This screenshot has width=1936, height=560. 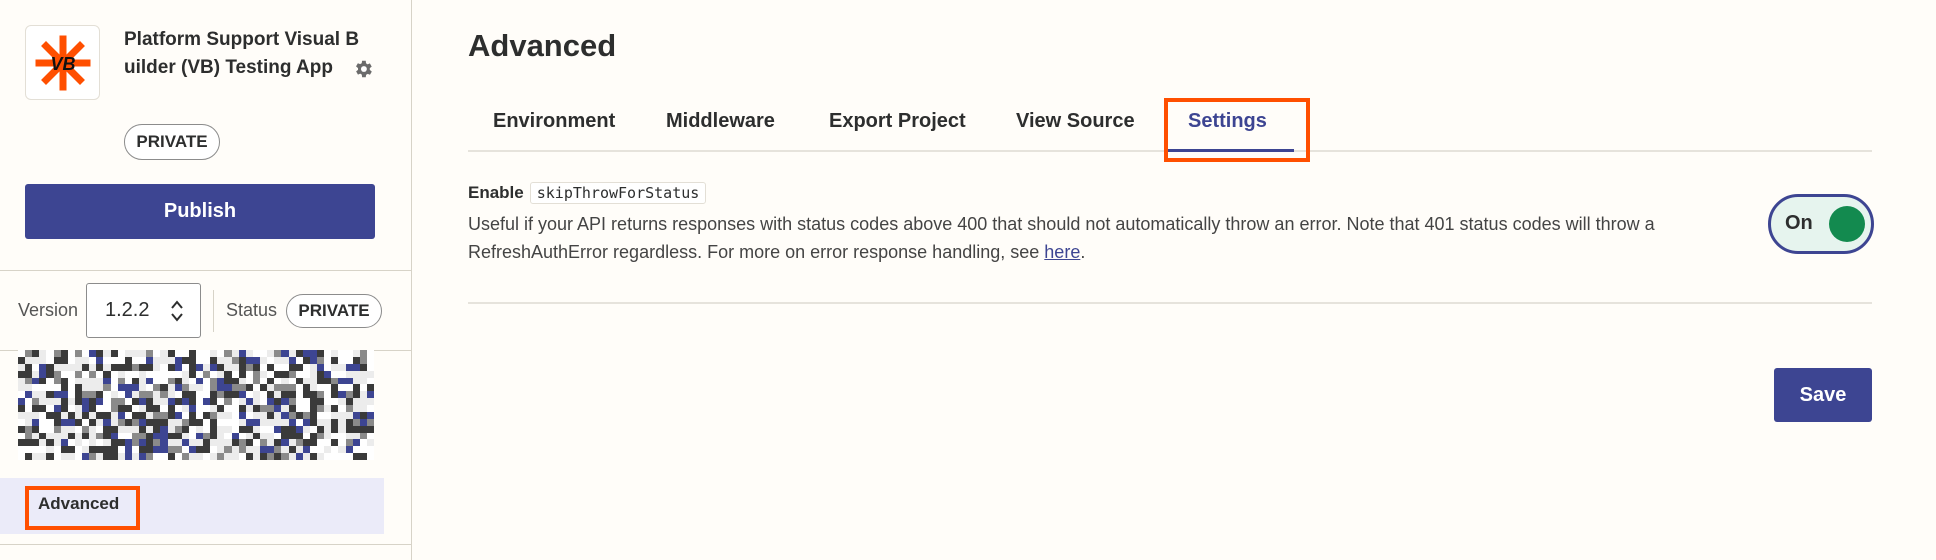 What do you see at coordinates (542, 45) in the screenshot?
I see `page-title: Advanced` at bounding box center [542, 45].